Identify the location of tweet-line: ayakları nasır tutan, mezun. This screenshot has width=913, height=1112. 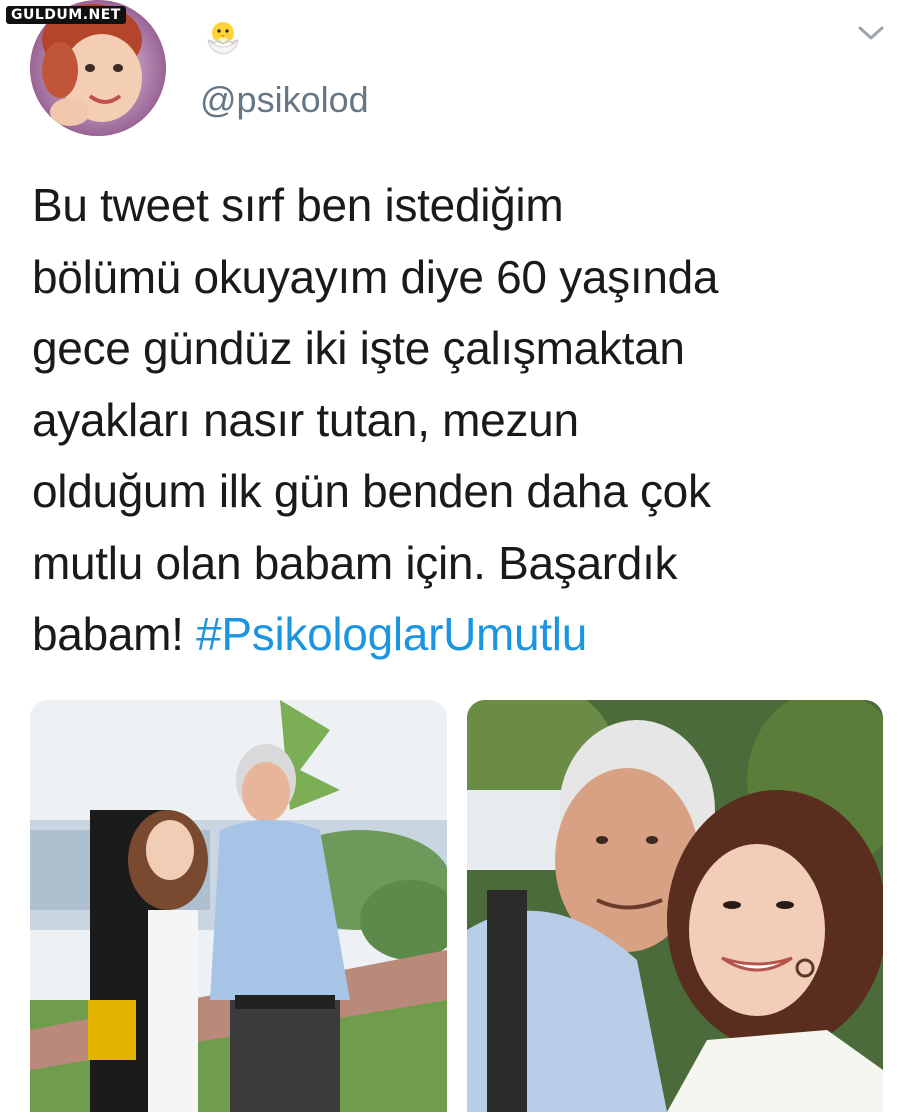
(305, 419).